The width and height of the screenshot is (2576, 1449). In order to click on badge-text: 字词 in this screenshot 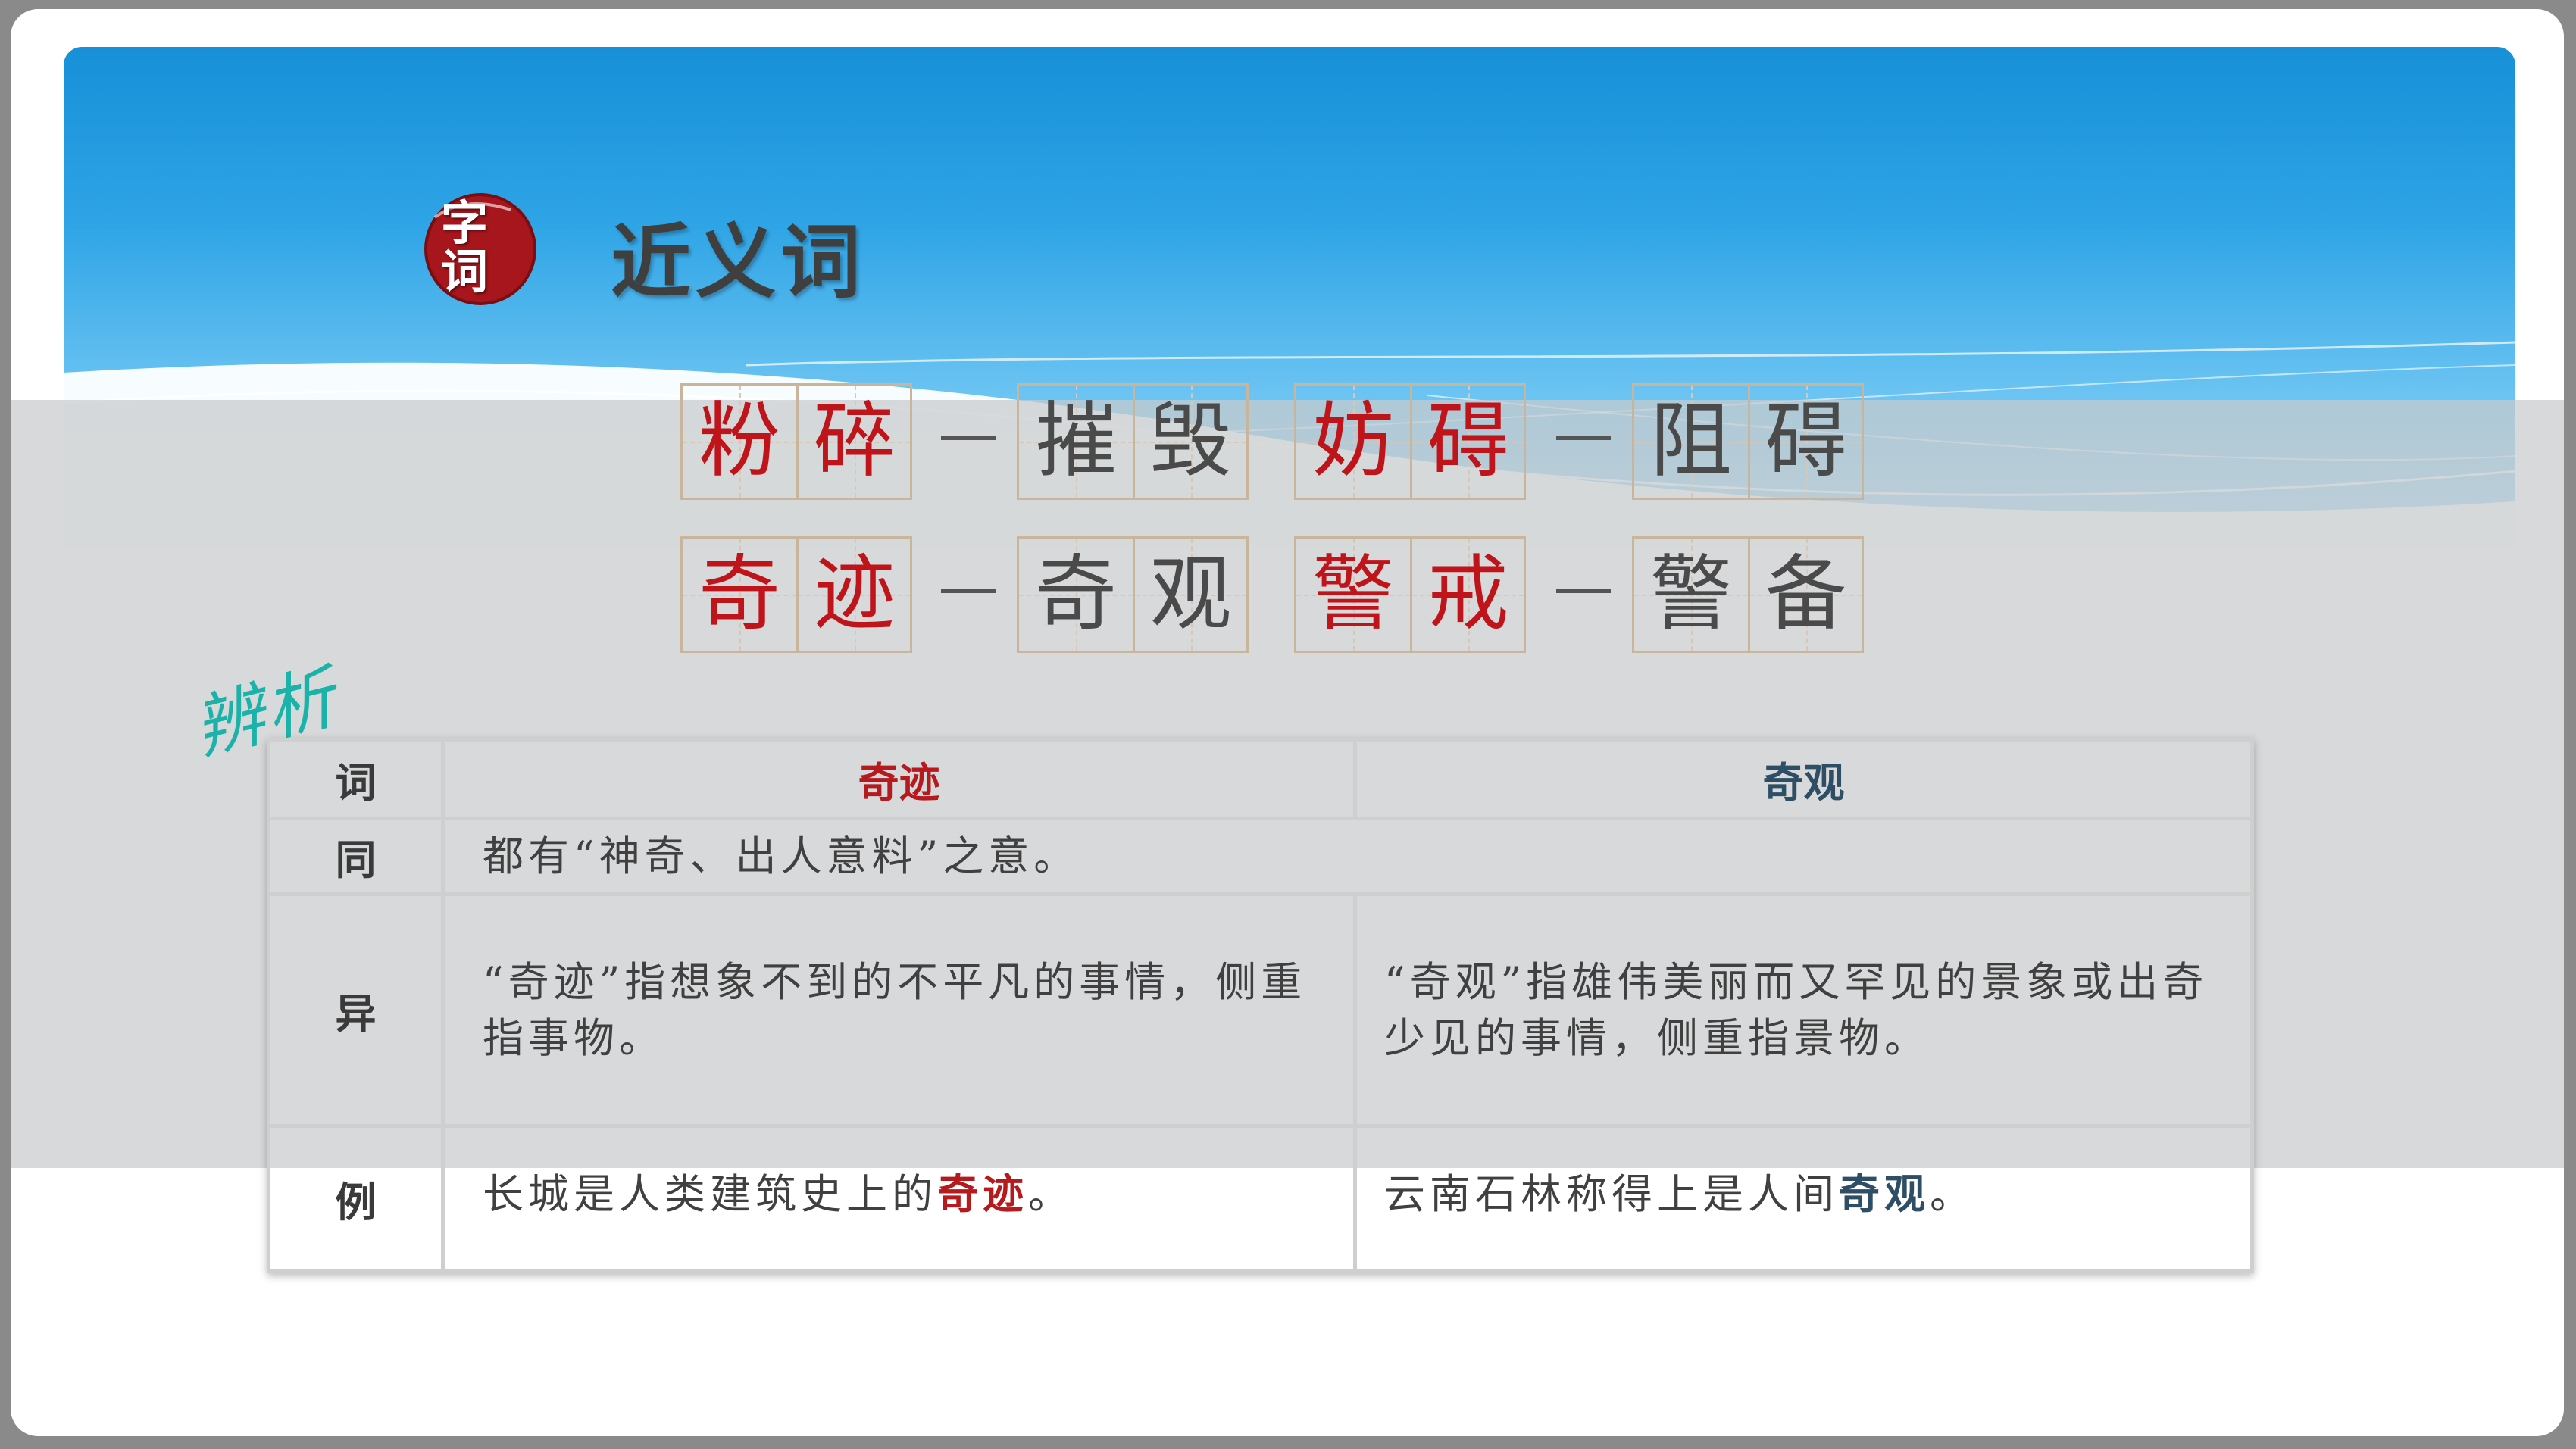, I will do `click(465, 247)`.